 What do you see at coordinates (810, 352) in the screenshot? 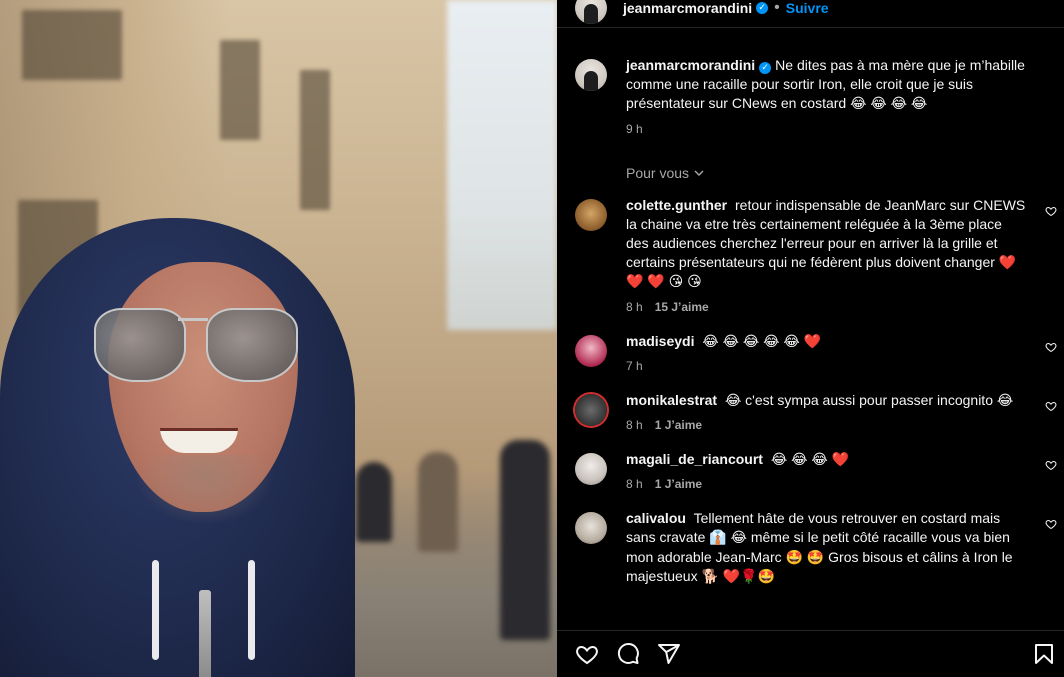
I see `comment-item: madiseydi 😂 😂 😂 😂 😂 ❤️ 7 h` at bounding box center [810, 352].